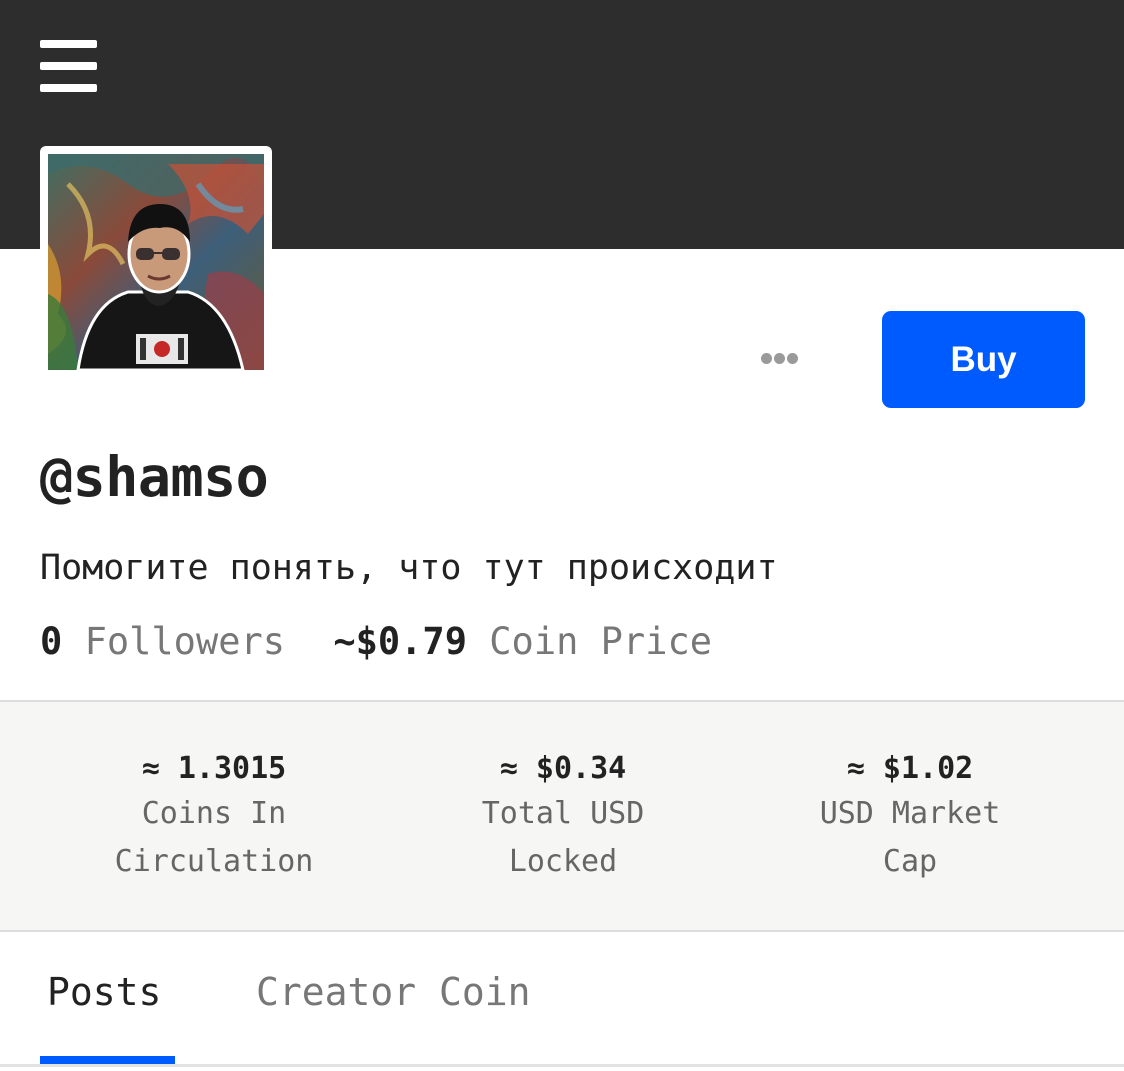  I want to click on more-options-button, so click(781, 358).